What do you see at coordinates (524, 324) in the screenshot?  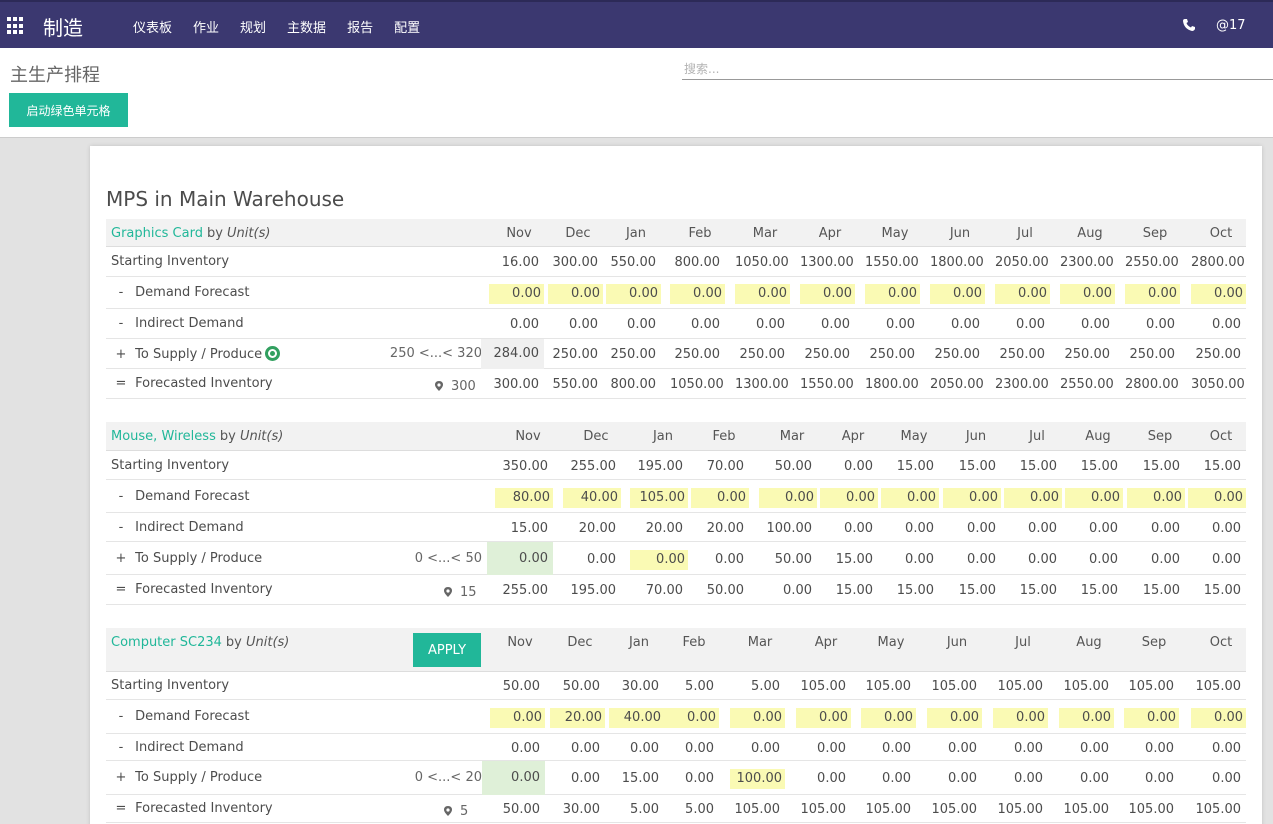 I see `cell-value: 0.00` at bounding box center [524, 324].